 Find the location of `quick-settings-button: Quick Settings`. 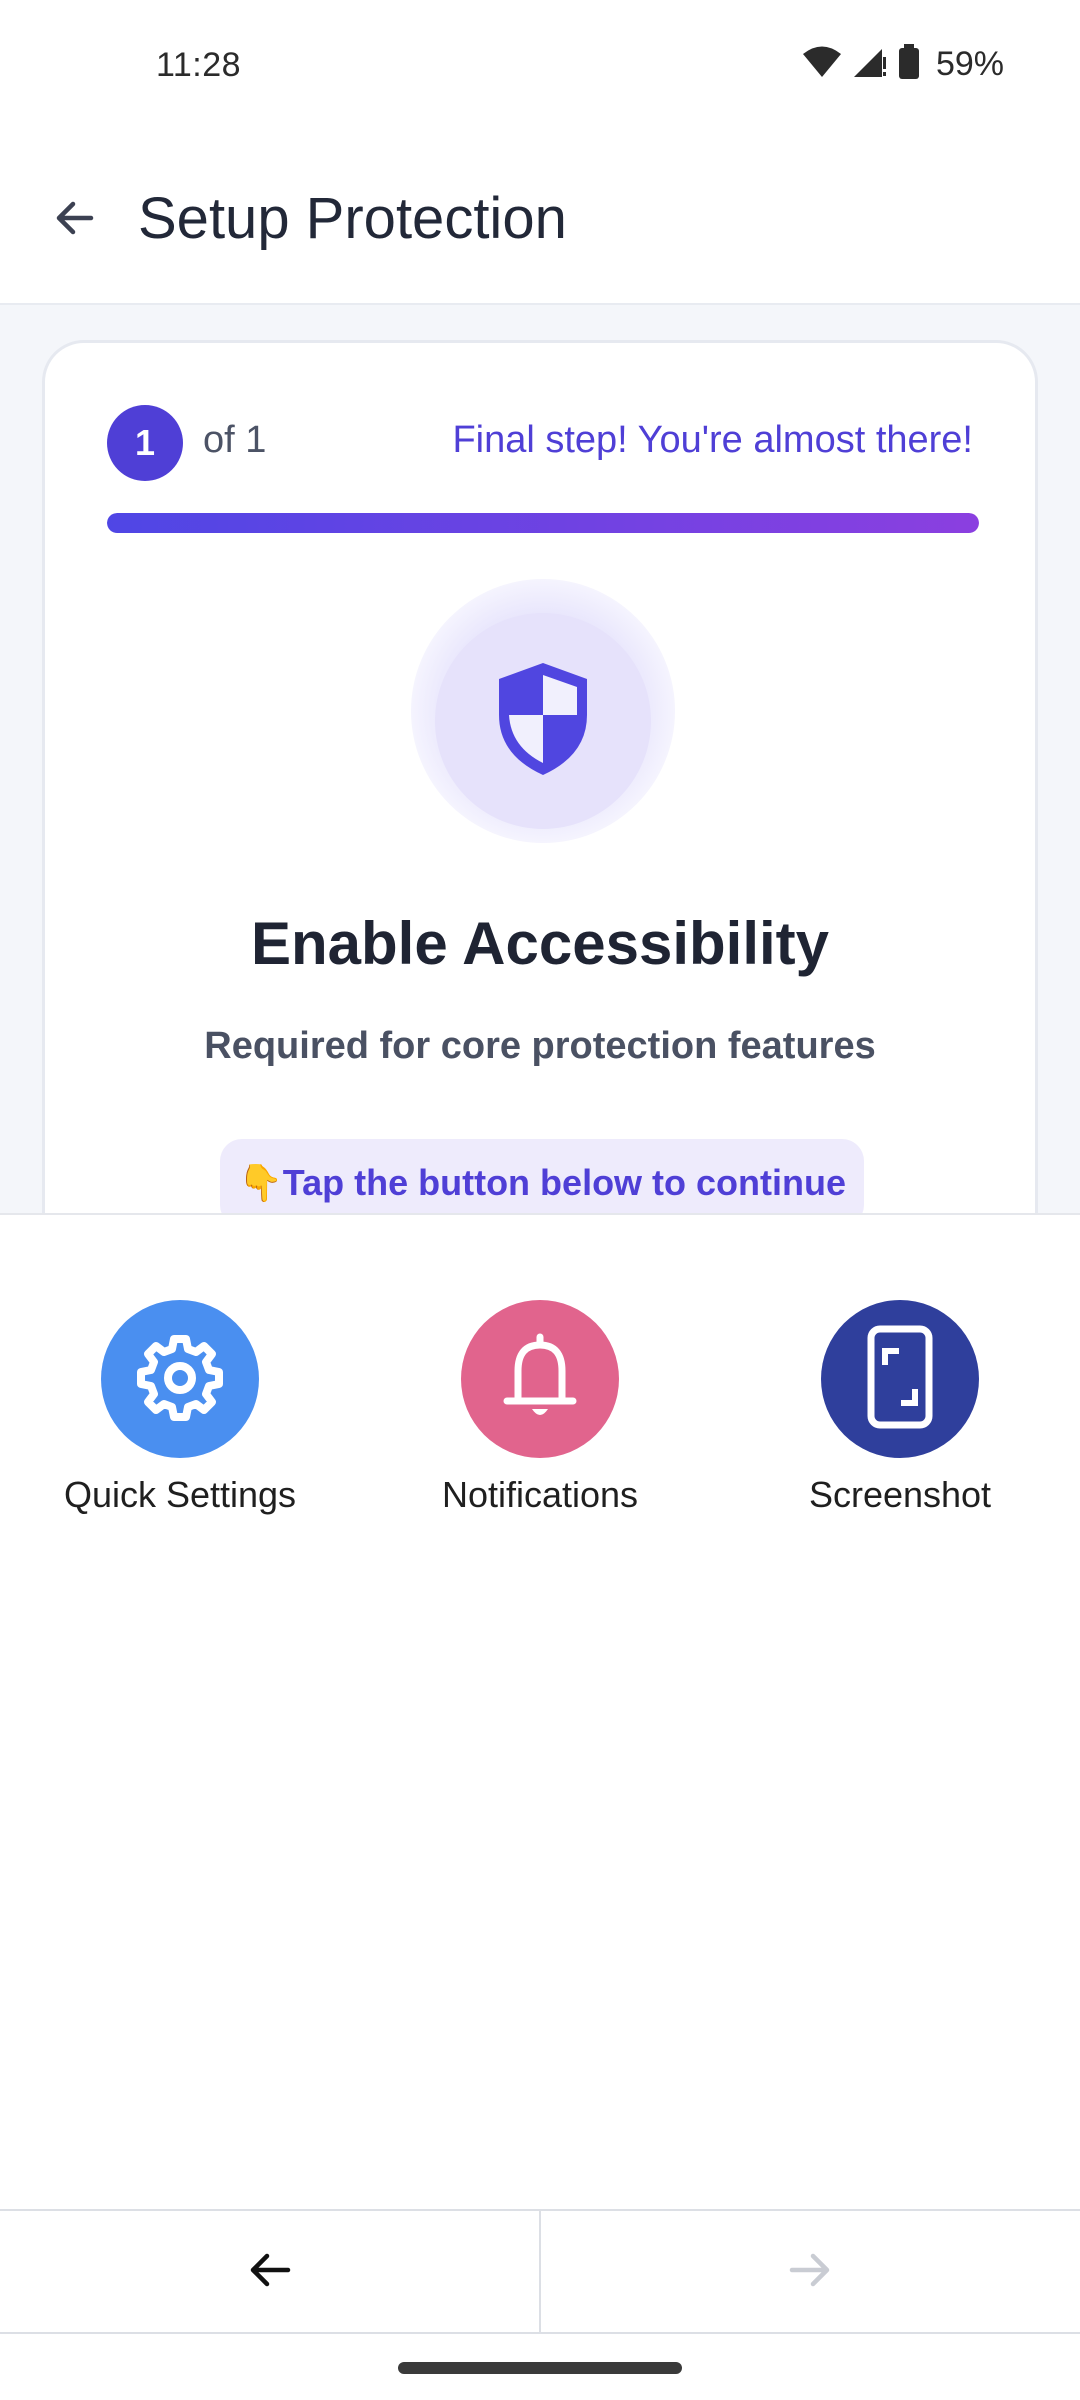

quick-settings-button: Quick Settings is located at coordinates (180, 1408).